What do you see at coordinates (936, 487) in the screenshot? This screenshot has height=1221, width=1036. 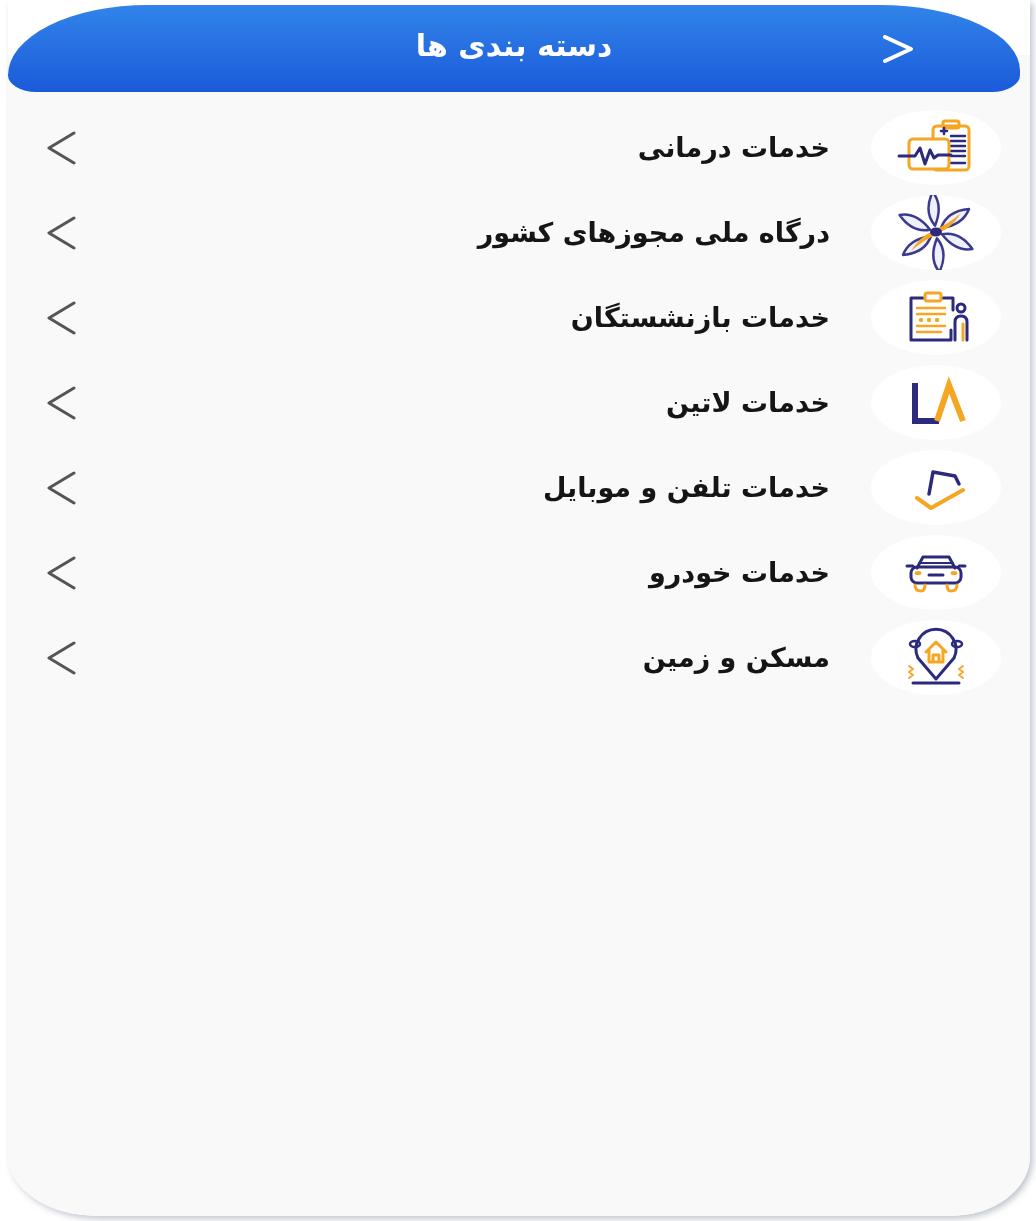 I see `phone-check-icon` at bounding box center [936, 487].